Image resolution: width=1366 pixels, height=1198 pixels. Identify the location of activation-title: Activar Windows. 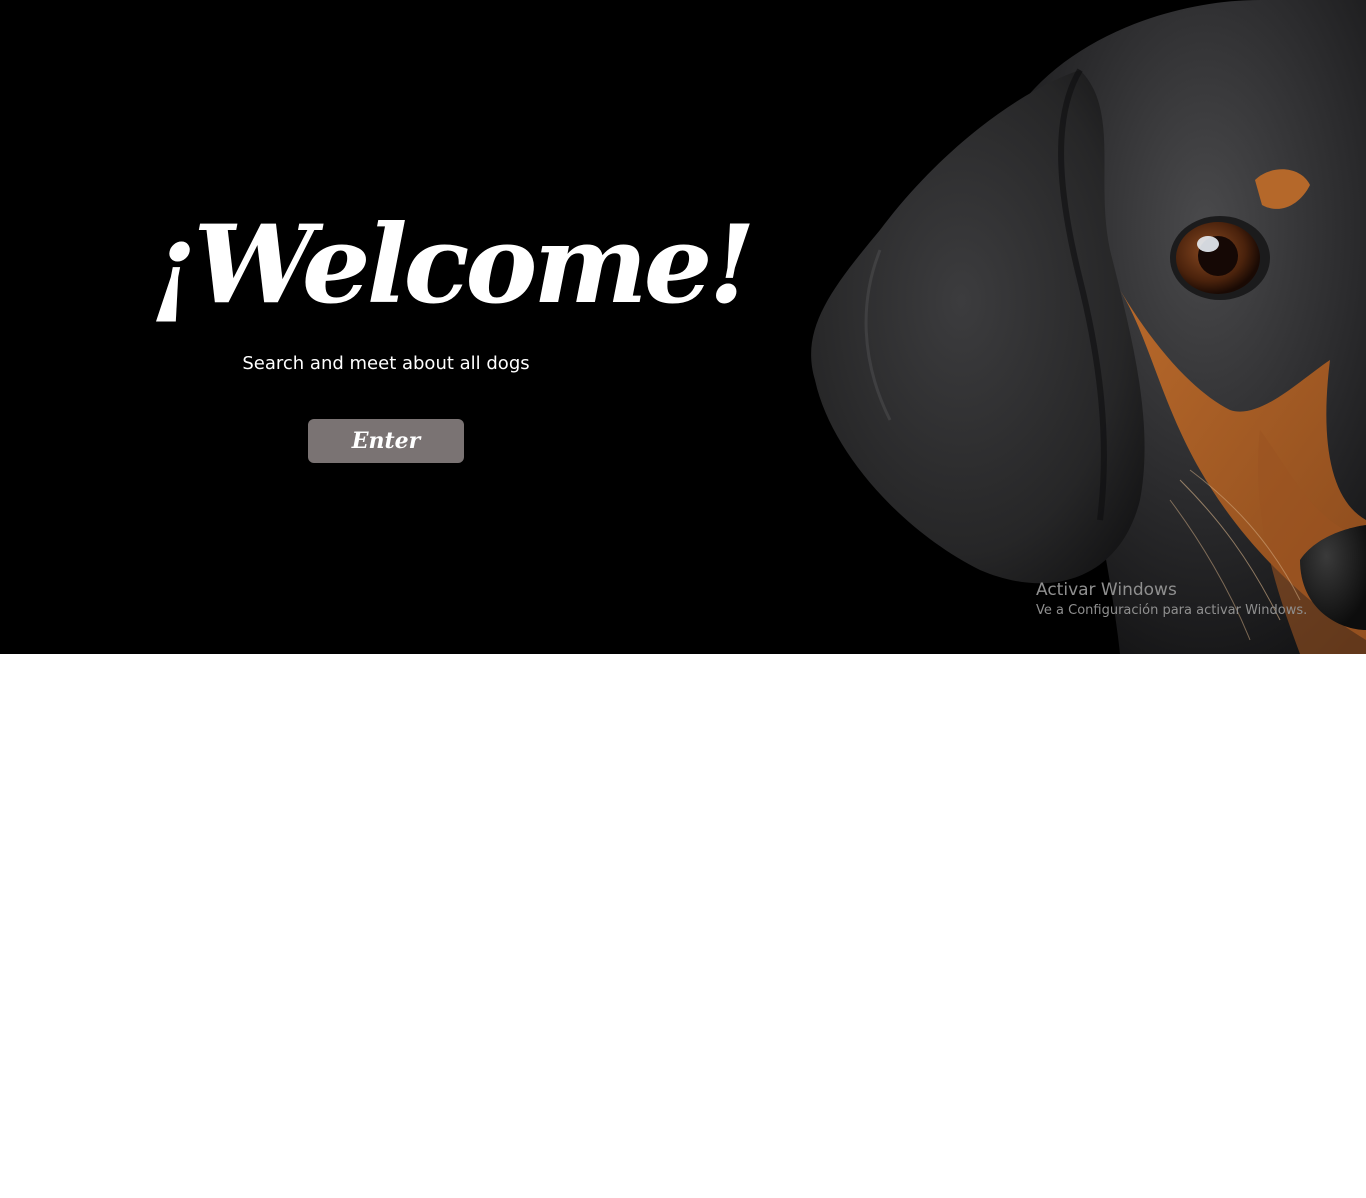
(1106, 590).